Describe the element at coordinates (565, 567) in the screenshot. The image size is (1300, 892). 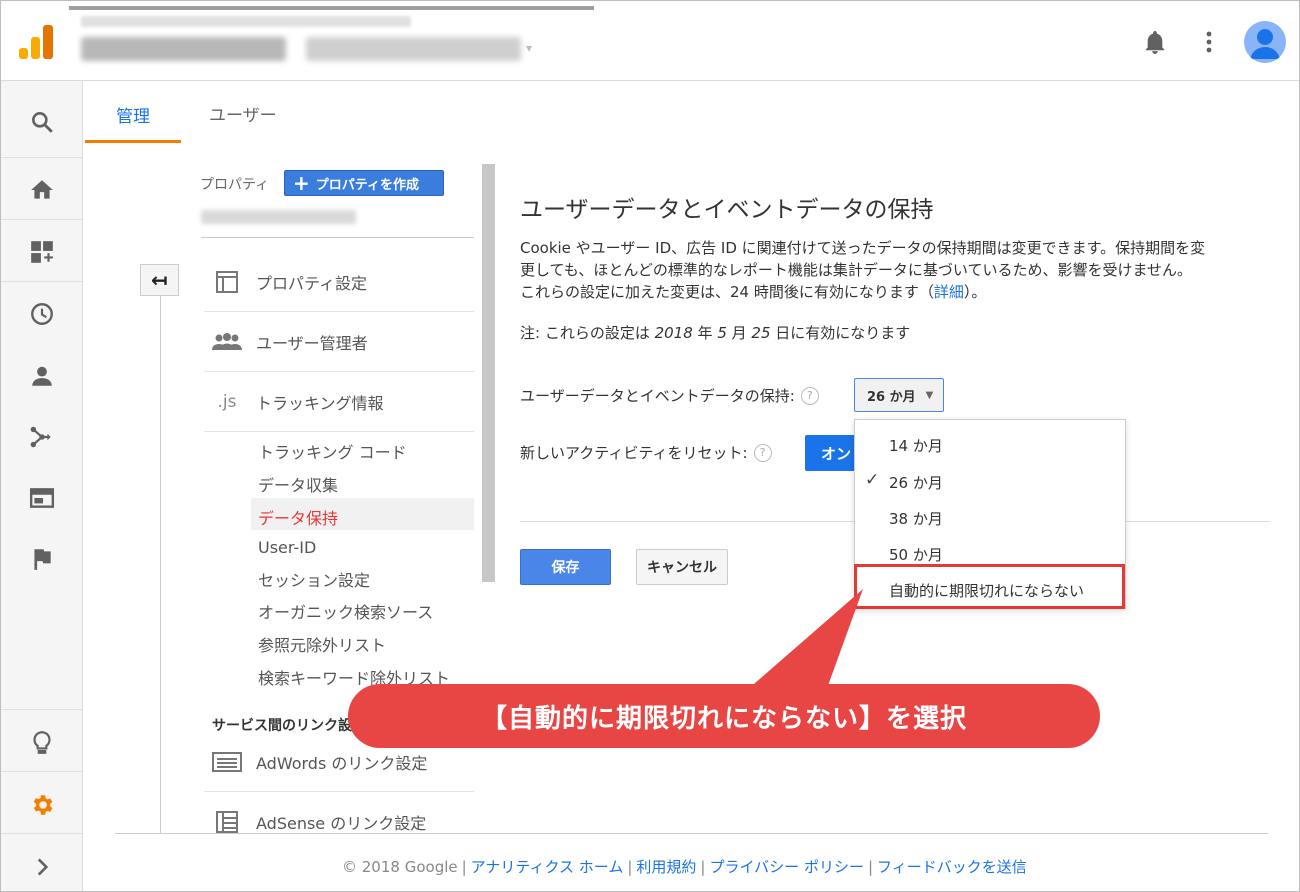
I see `save-button: 保存` at that location.